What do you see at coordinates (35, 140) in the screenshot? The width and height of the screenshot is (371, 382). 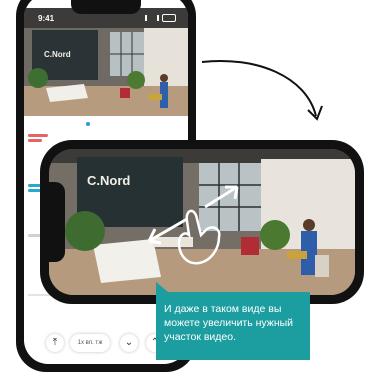 I see `event-marker-secondary` at bounding box center [35, 140].